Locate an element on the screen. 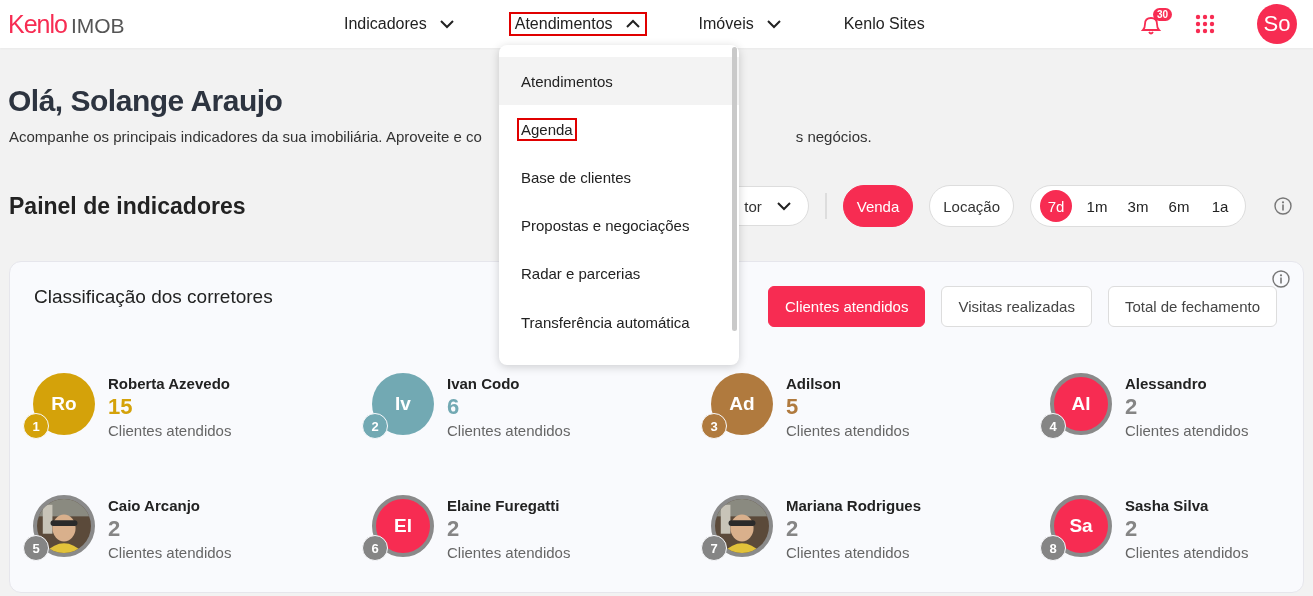  period-option: 7d is located at coordinates (1056, 206).